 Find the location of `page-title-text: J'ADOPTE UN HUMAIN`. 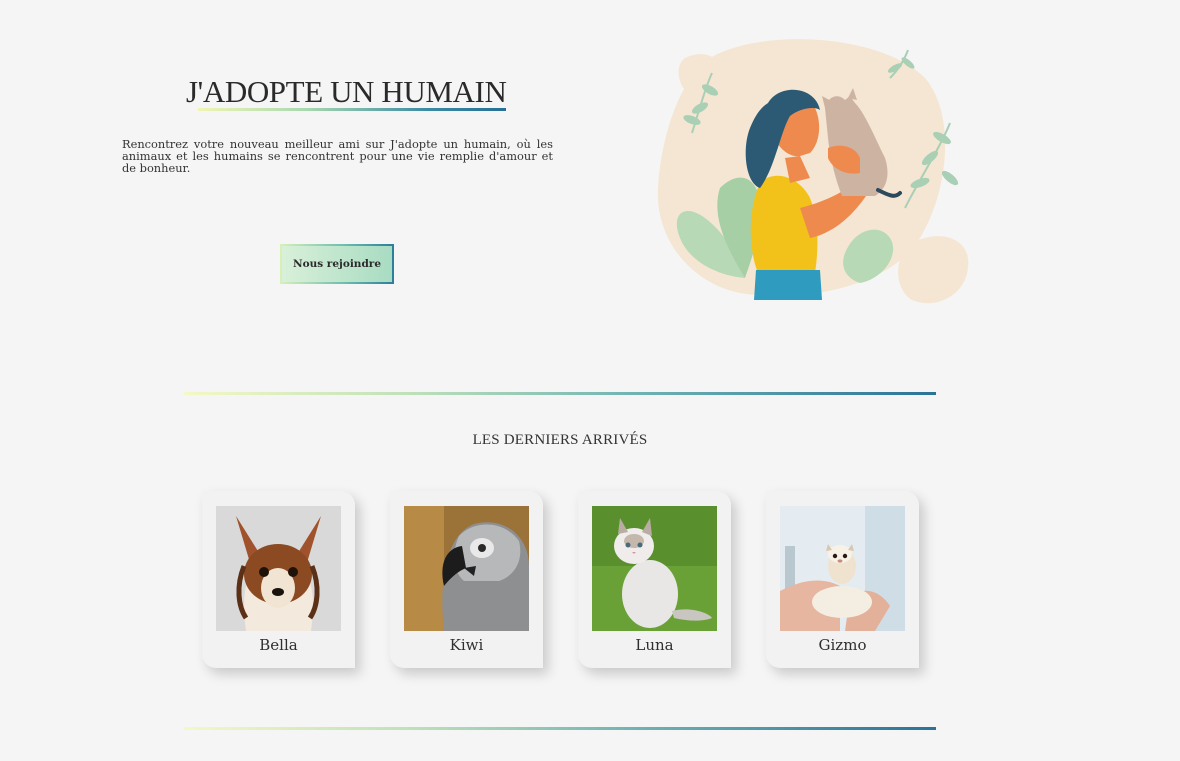

page-title-text: J'ADOPTE UN HUMAIN is located at coordinates (346, 91).